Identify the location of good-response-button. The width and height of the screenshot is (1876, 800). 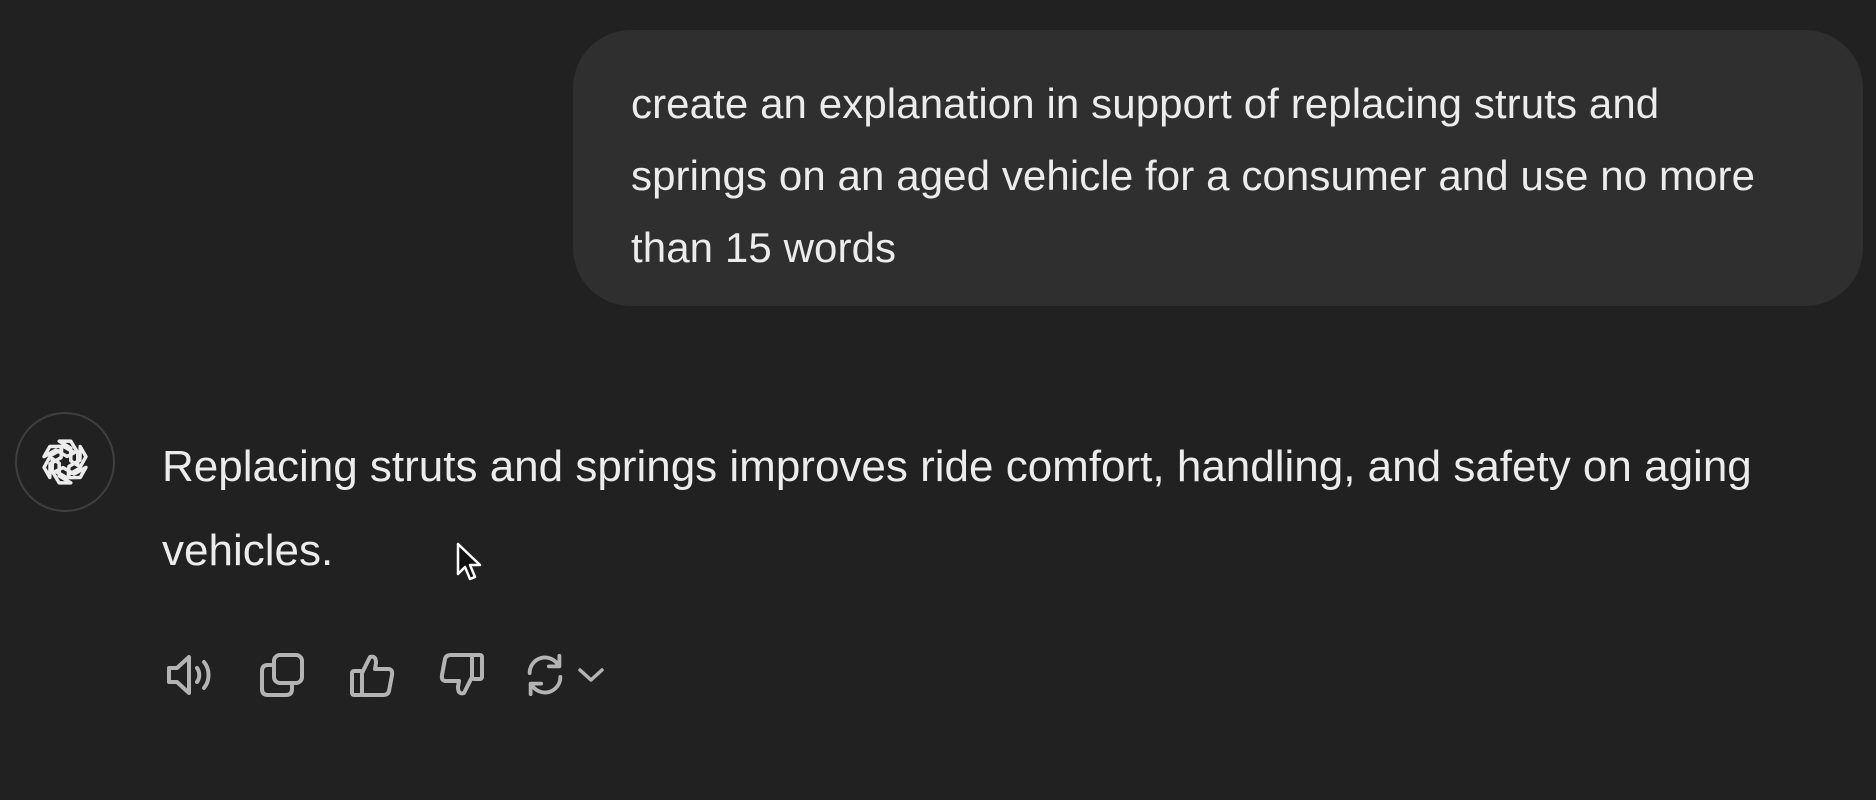
(372, 675).